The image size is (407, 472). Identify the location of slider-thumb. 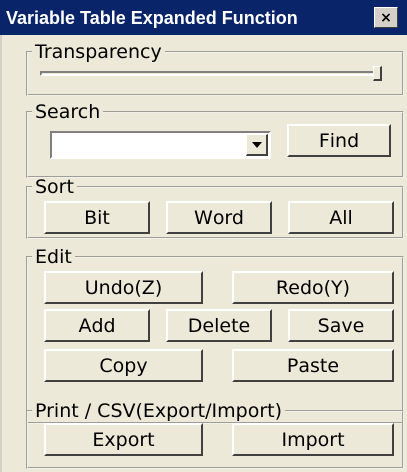
(377, 73).